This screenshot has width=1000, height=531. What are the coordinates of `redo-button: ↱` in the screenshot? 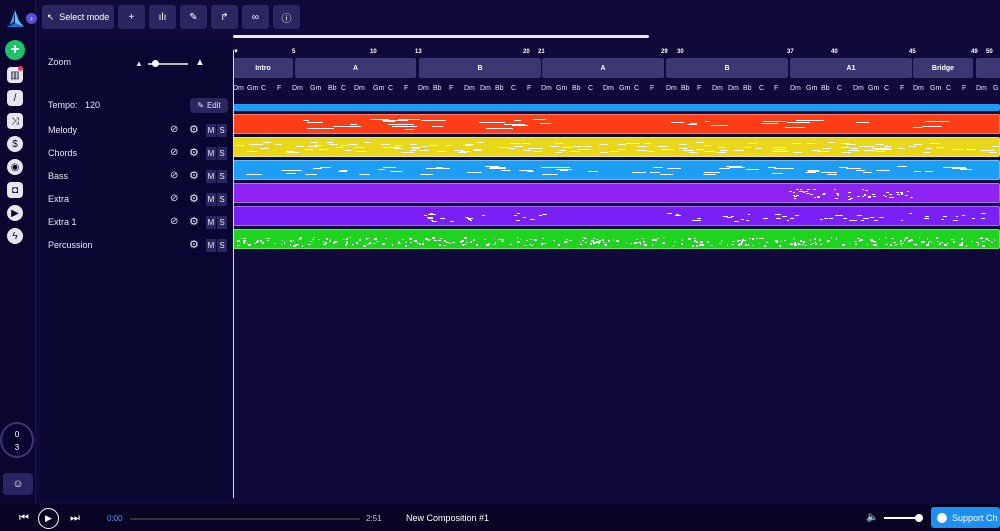 It's located at (224, 17).